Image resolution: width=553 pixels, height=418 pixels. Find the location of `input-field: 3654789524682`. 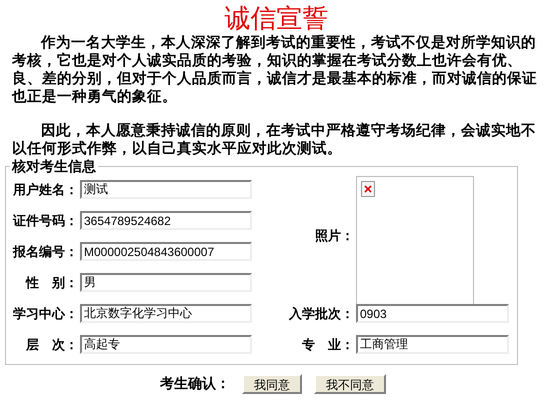

input-field: 3654789524682 is located at coordinates (166, 220).